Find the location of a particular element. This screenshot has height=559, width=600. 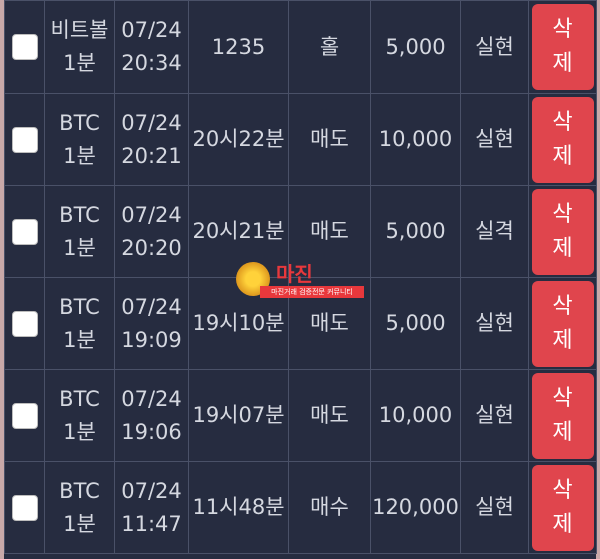

datetime-cell: 07/24 20:21 is located at coordinates (151, 139).